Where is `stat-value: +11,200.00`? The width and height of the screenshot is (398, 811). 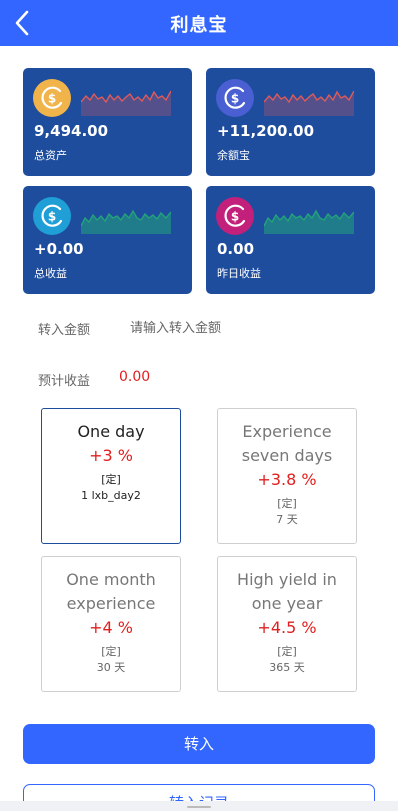
stat-value: +11,200.00 is located at coordinates (266, 131).